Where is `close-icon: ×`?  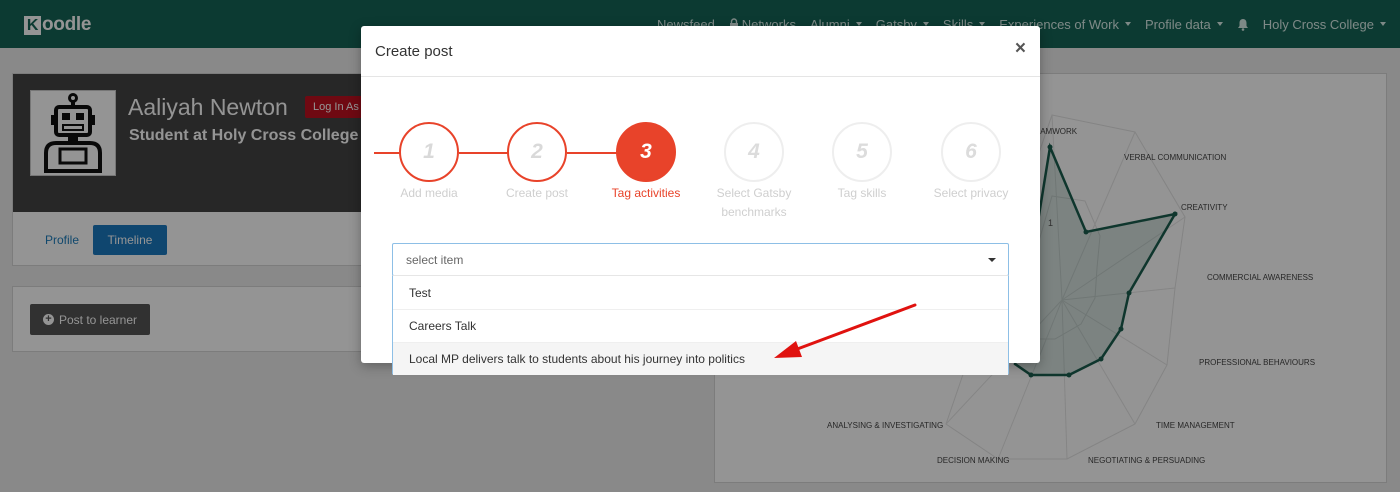
close-icon: × is located at coordinates (1020, 49).